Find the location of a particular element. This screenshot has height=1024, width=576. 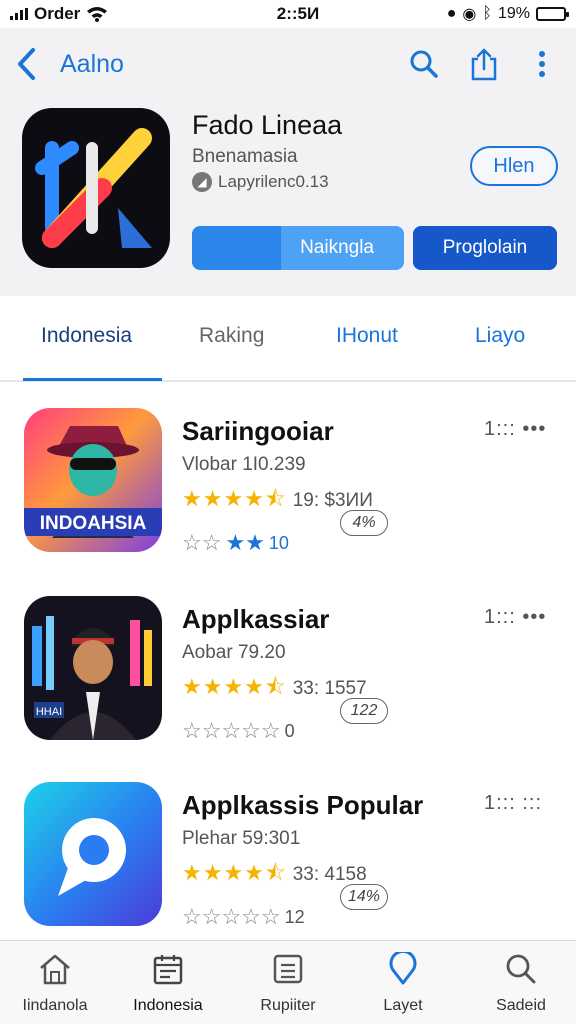

secondary-rating: ☆☆ ★★ 10 is located at coordinates (235, 543).